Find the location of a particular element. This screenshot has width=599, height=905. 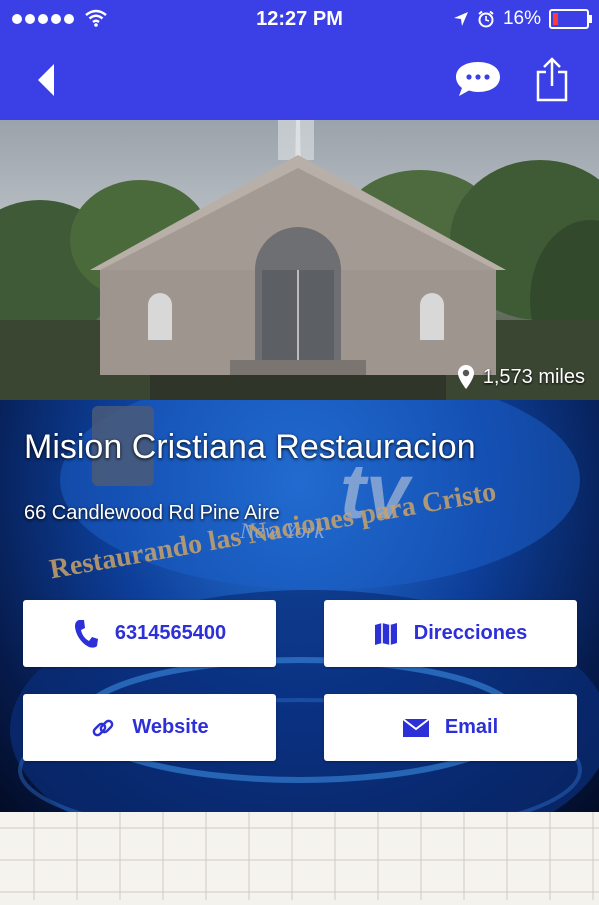

status-bar: 12:27 PM 16% is located at coordinates (299, 19).